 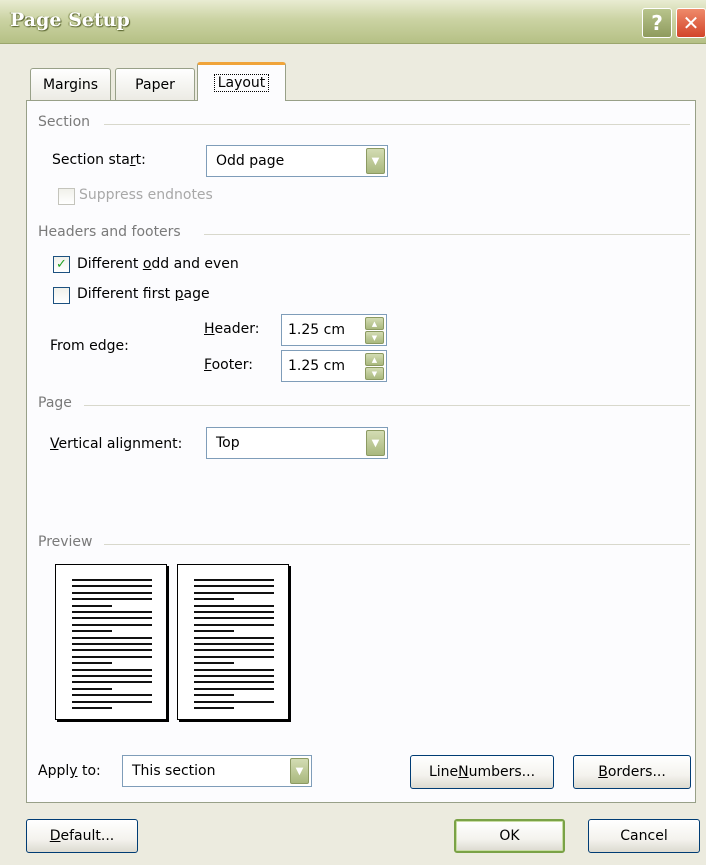 I want to click on footer-distance-label: Footer:, so click(x=229, y=365).